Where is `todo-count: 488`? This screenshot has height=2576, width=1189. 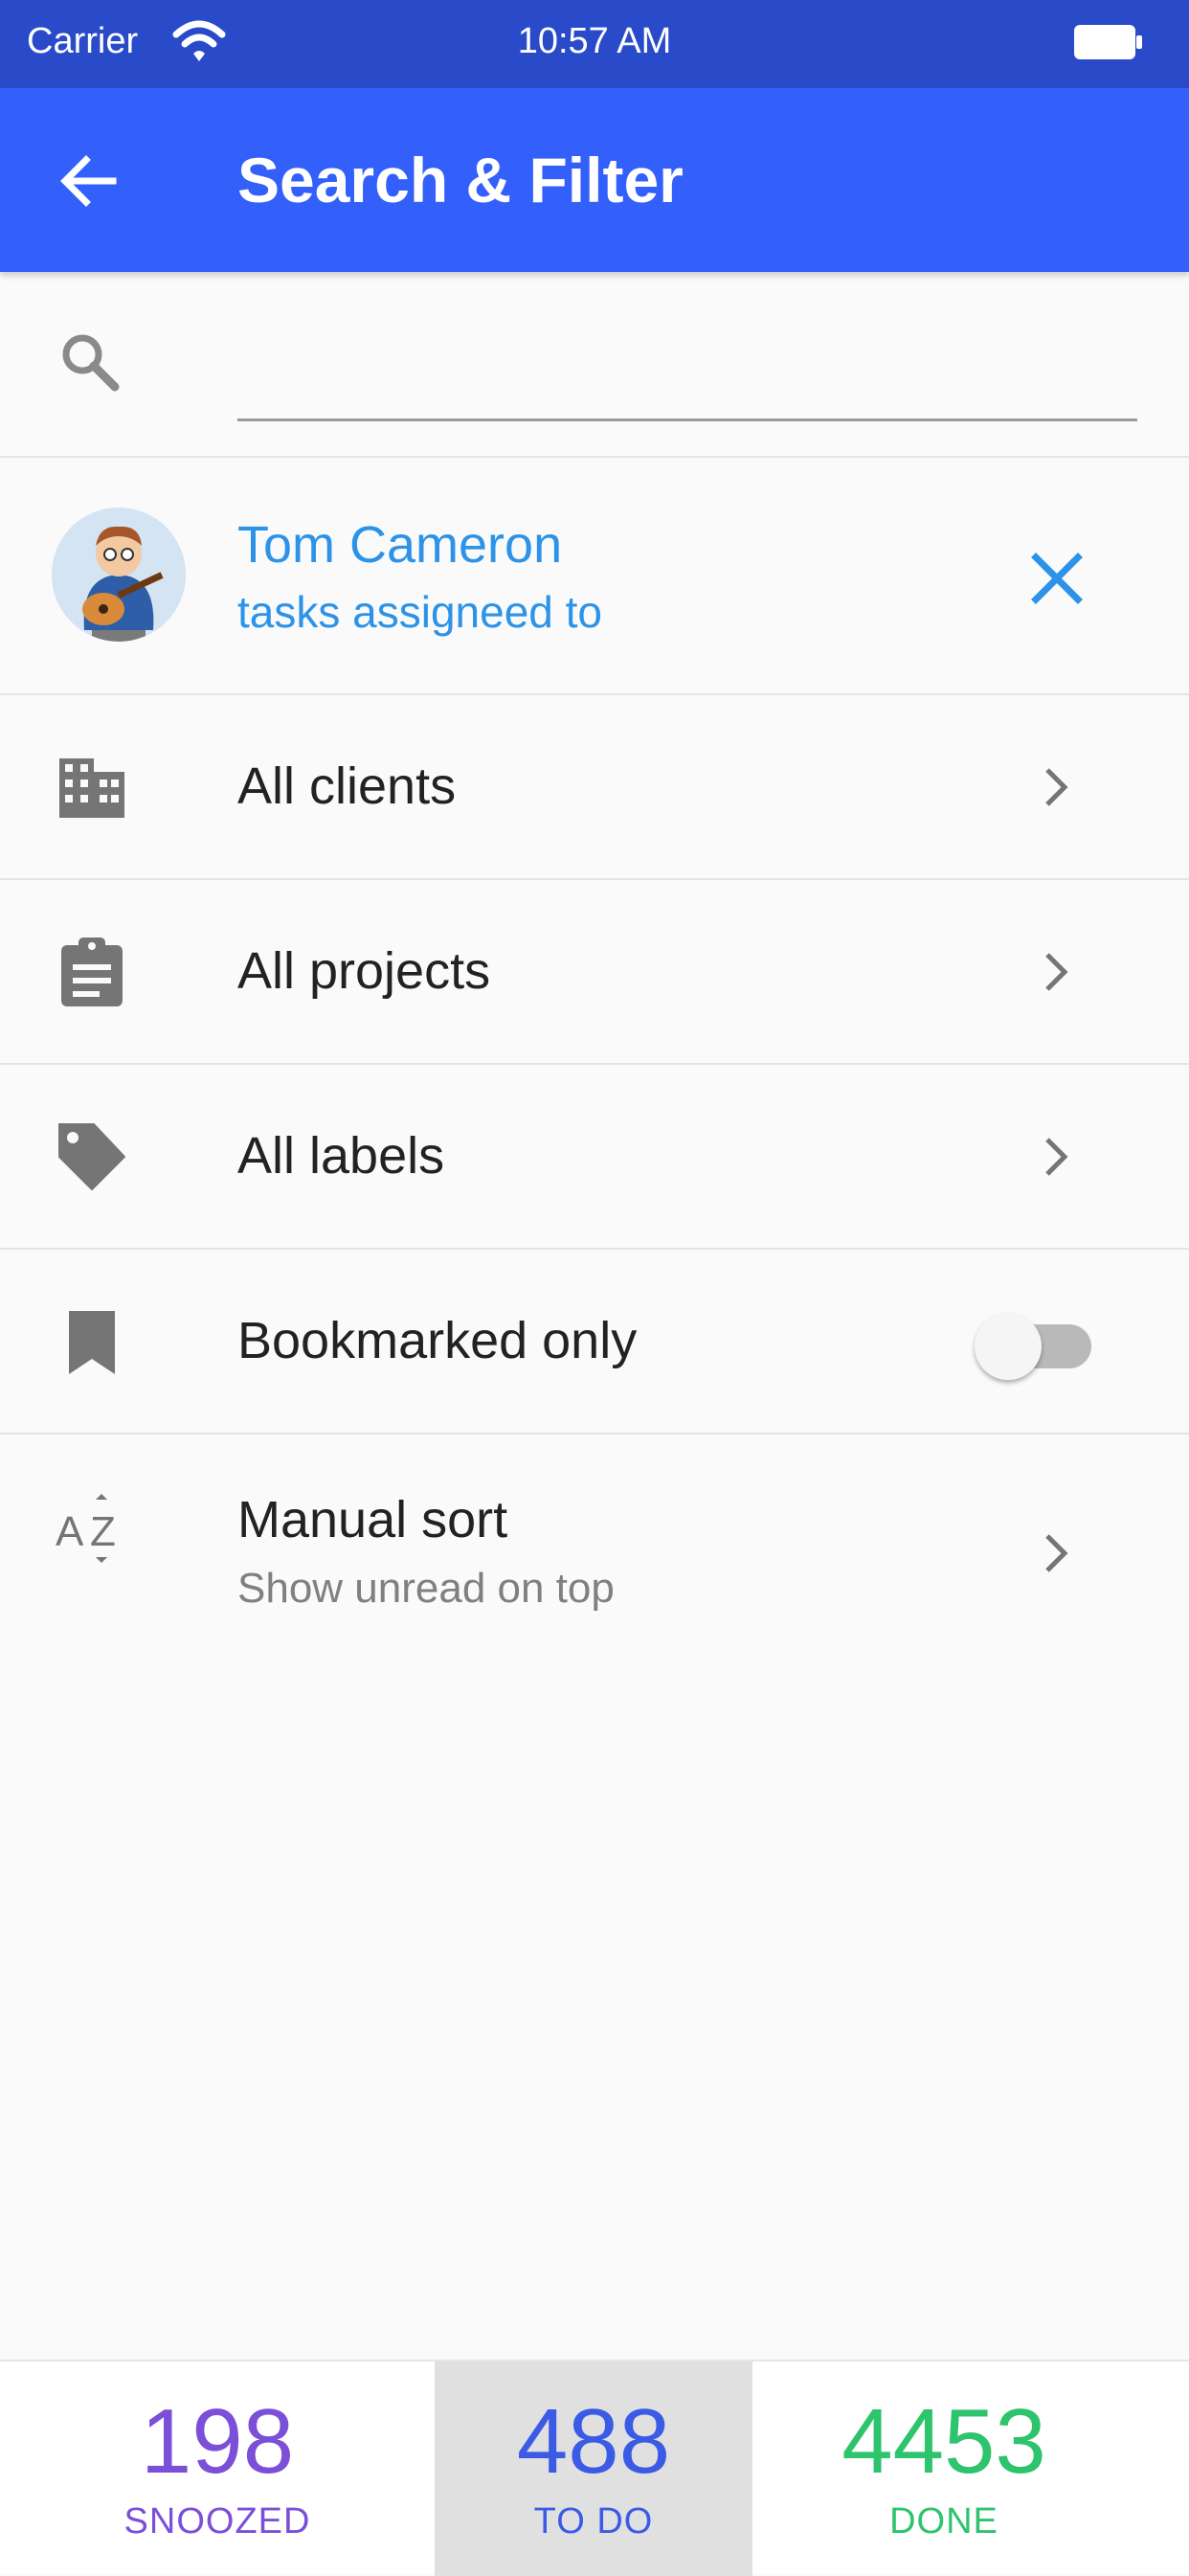 todo-count: 488 is located at coordinates (593, 2441).